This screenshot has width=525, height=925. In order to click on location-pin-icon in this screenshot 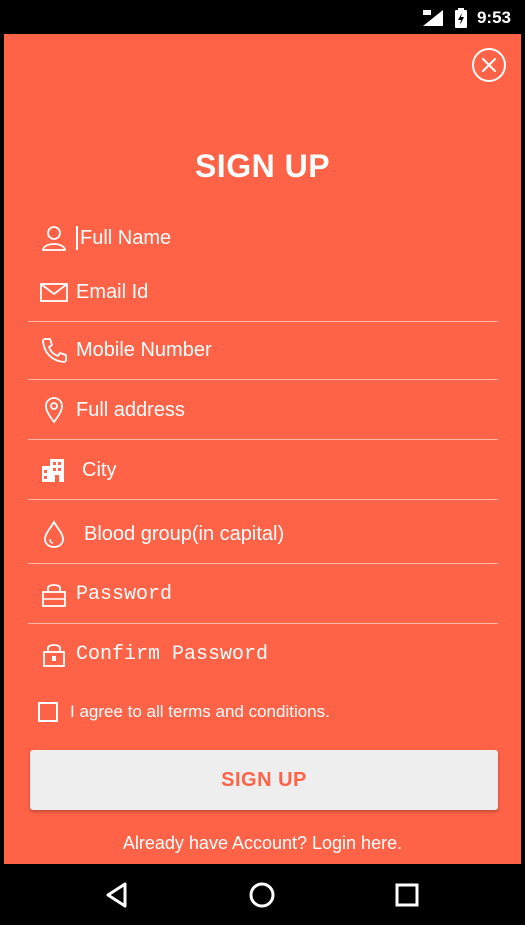, I will do `click(54, 410)`.